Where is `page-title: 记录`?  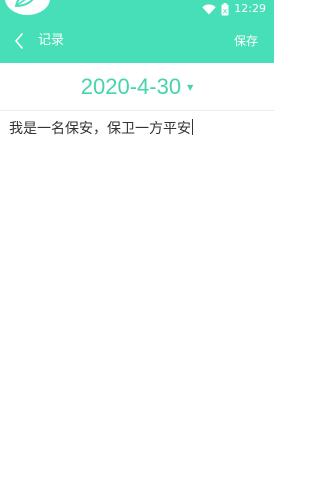 page-title: 记录 is located at coordinates (51, 40).